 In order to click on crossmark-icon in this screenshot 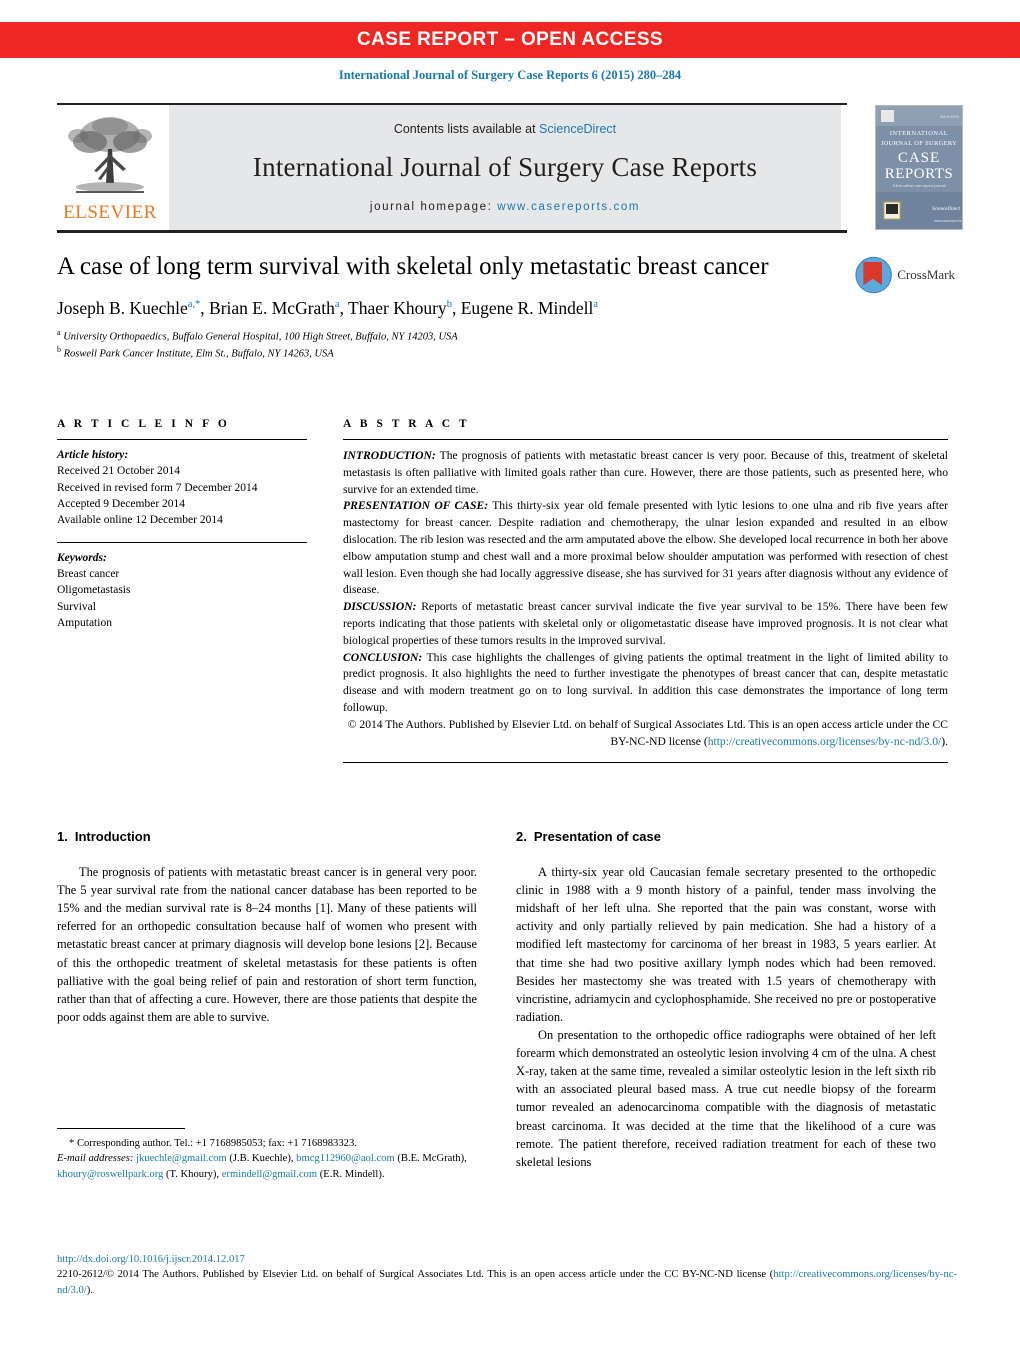, I will do `click(873, 275)`.